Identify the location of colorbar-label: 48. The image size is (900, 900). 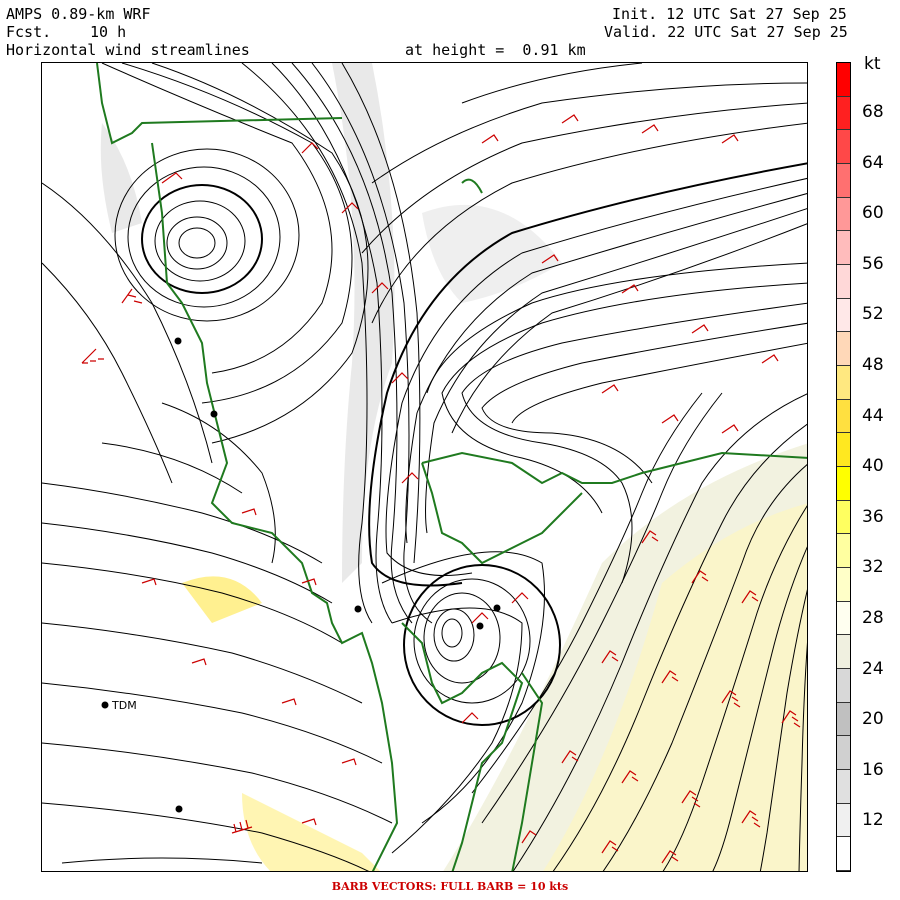
(873, 365).